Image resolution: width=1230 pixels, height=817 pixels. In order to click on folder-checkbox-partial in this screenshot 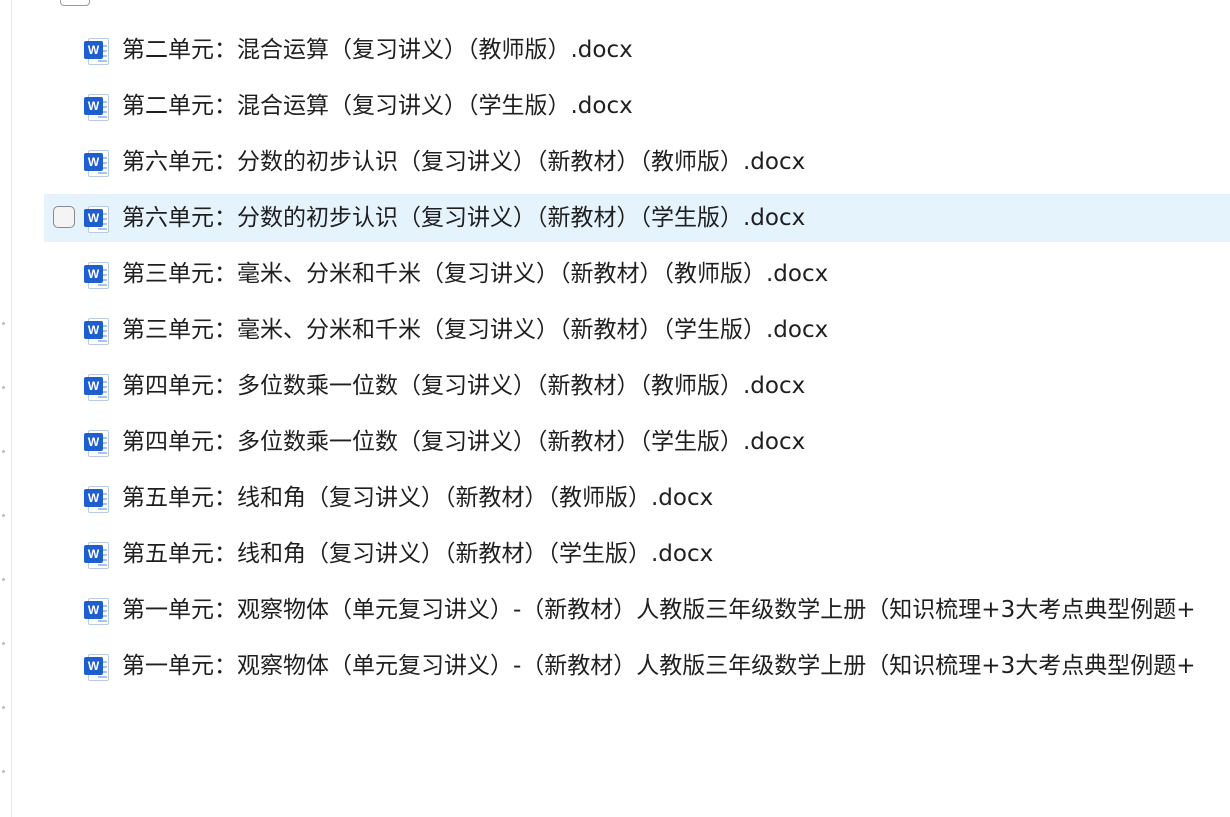, I will do `click(75, 3)`.